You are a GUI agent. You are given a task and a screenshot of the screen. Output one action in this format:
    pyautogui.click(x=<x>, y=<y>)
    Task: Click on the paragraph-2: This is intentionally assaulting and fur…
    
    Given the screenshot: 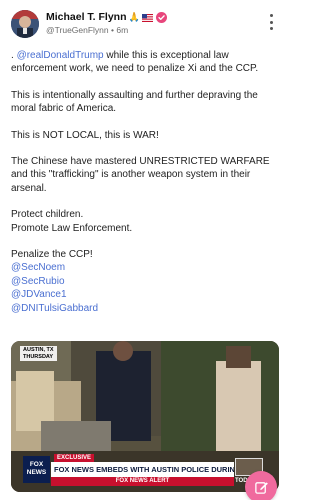 What is the action you would take?
    pyautogui.click(x=134, y=102)
    